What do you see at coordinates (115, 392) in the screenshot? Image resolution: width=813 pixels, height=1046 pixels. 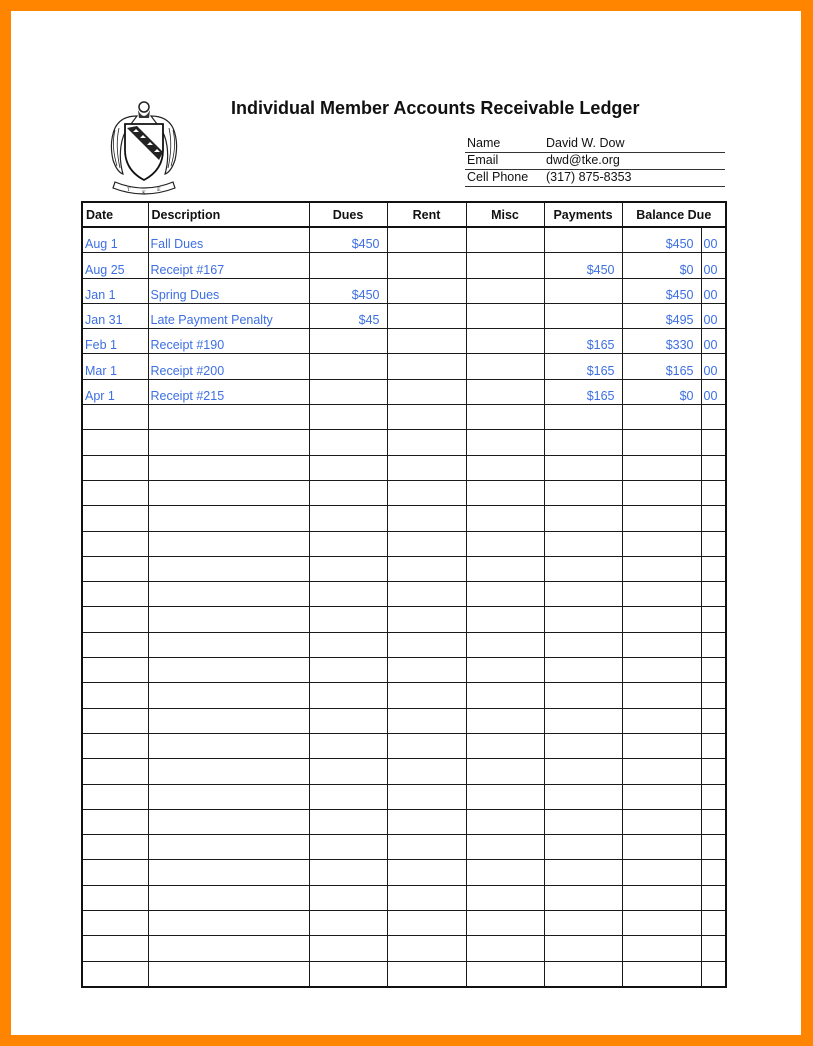 I see `date-cell: Apr 1` at bounding box center [115, 392].